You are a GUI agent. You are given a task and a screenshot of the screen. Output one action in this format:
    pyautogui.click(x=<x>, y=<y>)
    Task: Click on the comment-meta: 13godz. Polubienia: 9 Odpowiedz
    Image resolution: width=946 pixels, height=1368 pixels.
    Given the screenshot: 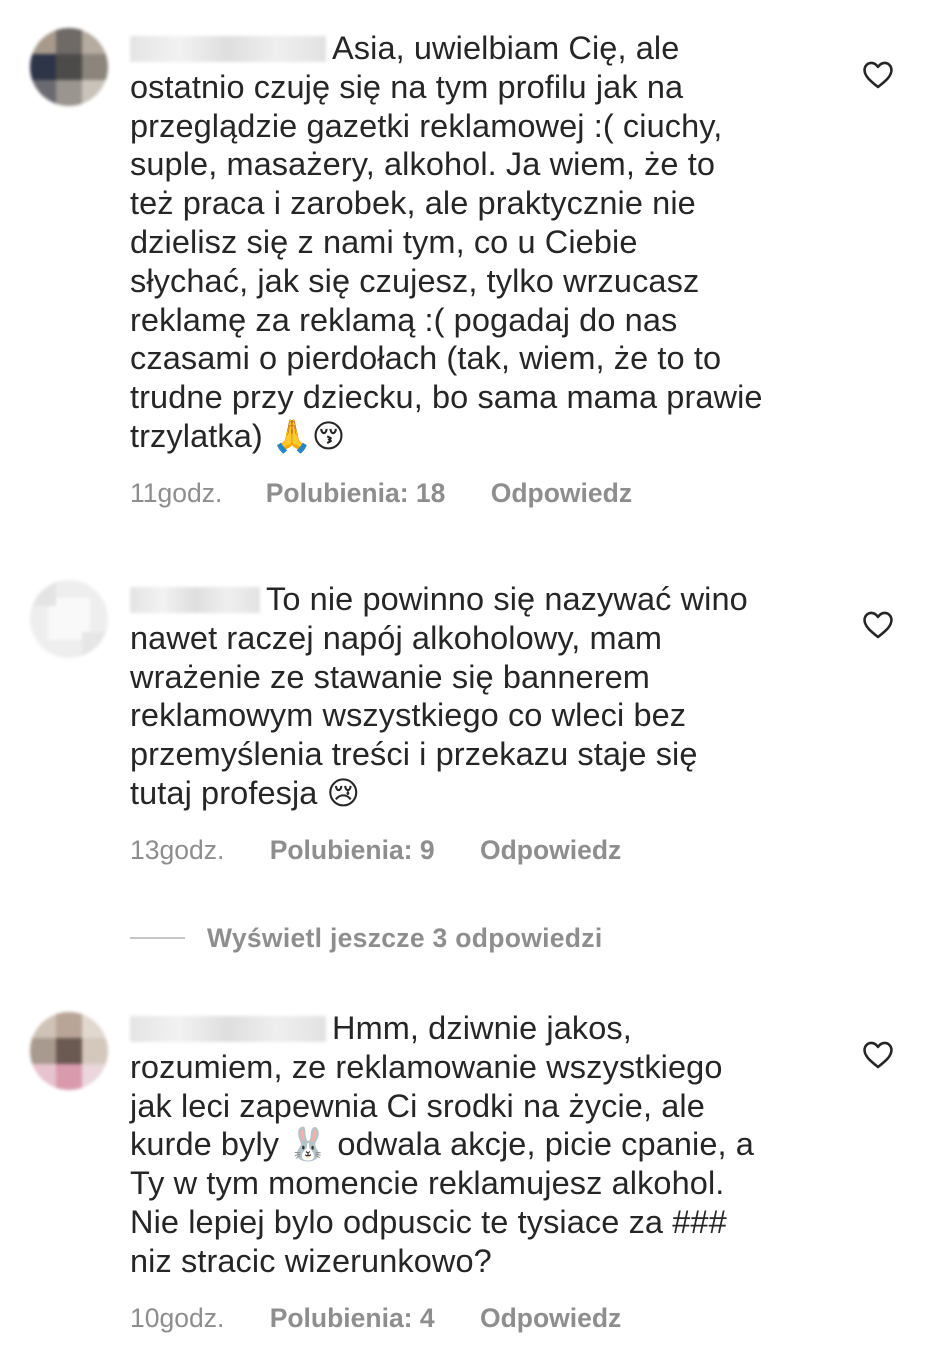 What is the action you would take?
    pyautogui.click(x=375, y=850)
    